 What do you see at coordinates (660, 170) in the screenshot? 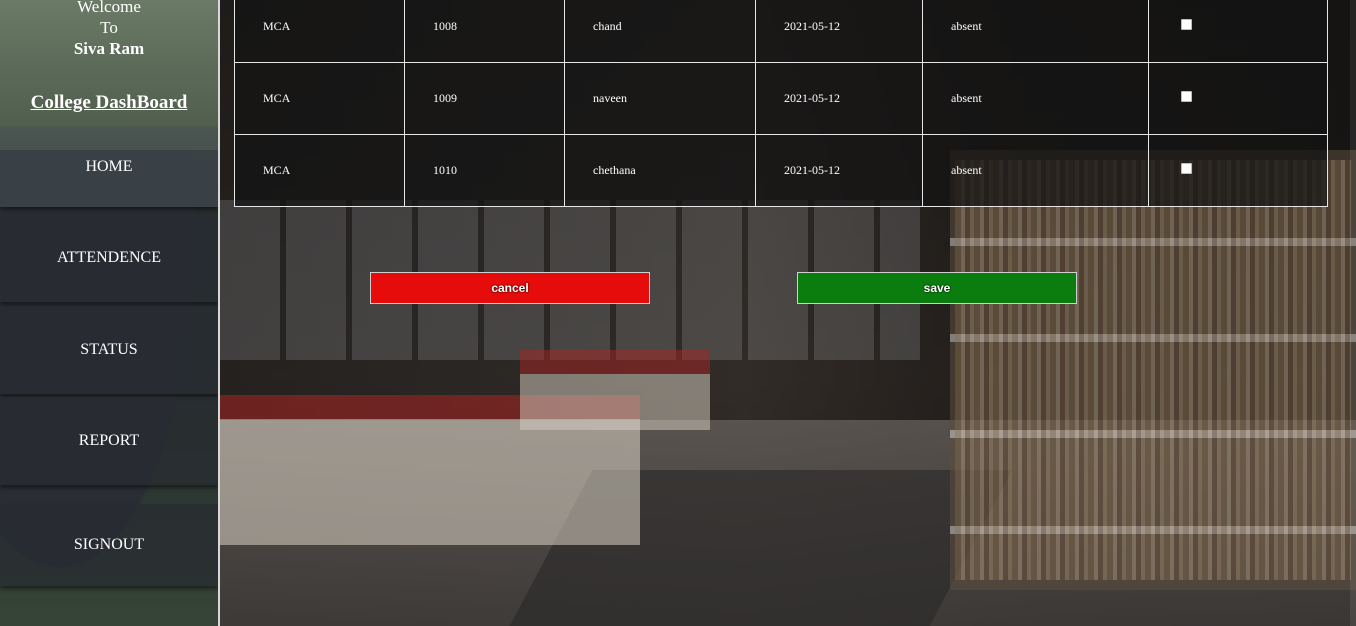
I see `cell-student-name: chethana` at bounding box center [660, 170].